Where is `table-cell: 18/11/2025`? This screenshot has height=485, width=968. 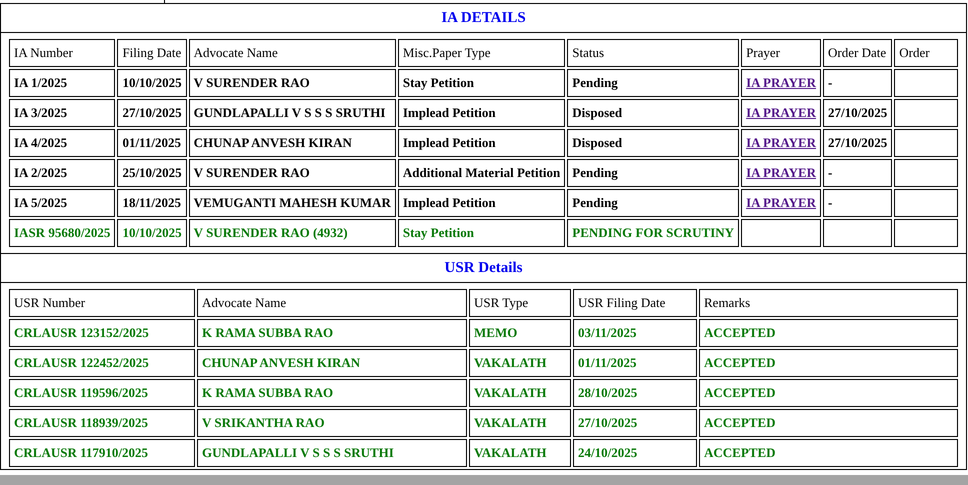
table-cell: 18/11/2025 is located at coordinates (152, 203).